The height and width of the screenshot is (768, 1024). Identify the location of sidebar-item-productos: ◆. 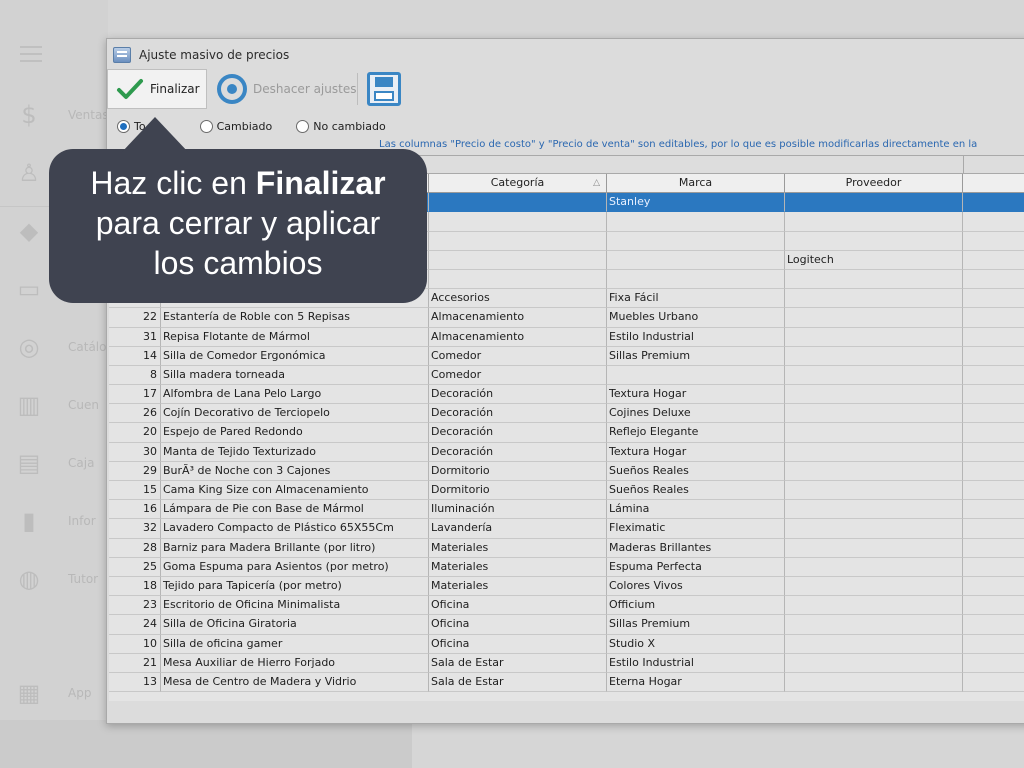
(29, 231).